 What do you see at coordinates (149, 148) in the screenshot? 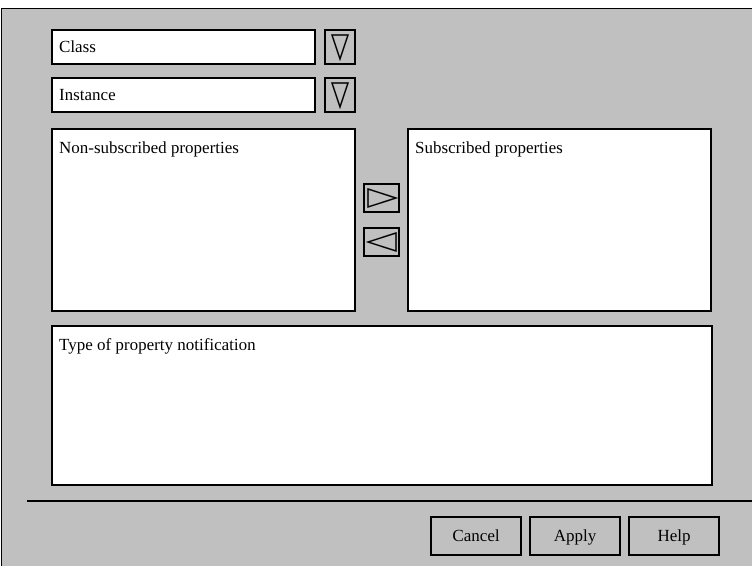
I see `list-title: Non-subscribed properties` at bounding box center [149, 148].